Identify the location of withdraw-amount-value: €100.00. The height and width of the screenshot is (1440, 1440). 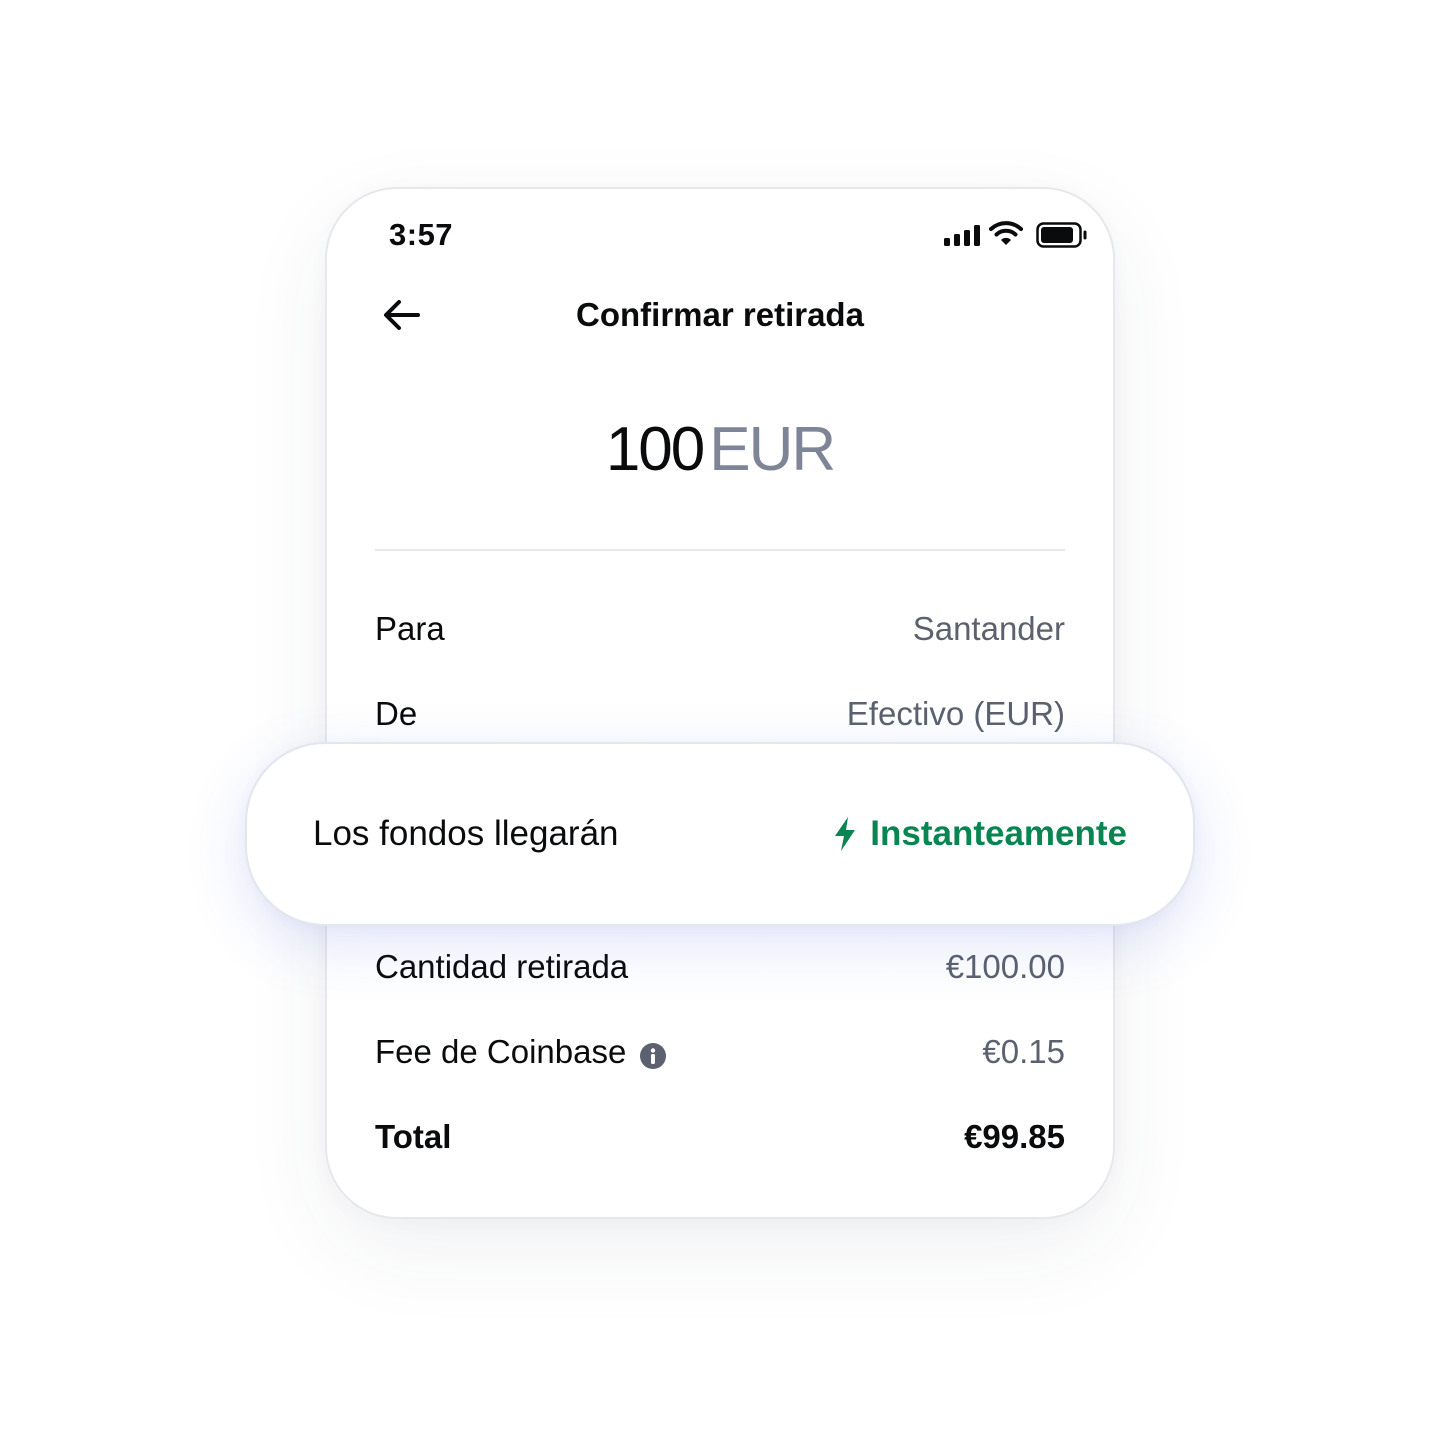
(1005, 966).